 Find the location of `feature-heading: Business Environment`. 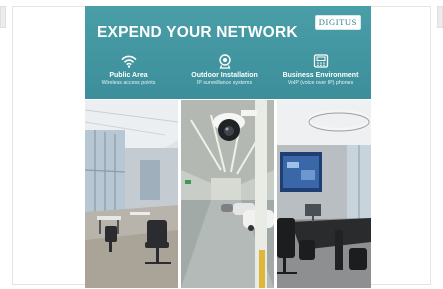

feature-heading: Business Environment is located at coordinates (320, 75).